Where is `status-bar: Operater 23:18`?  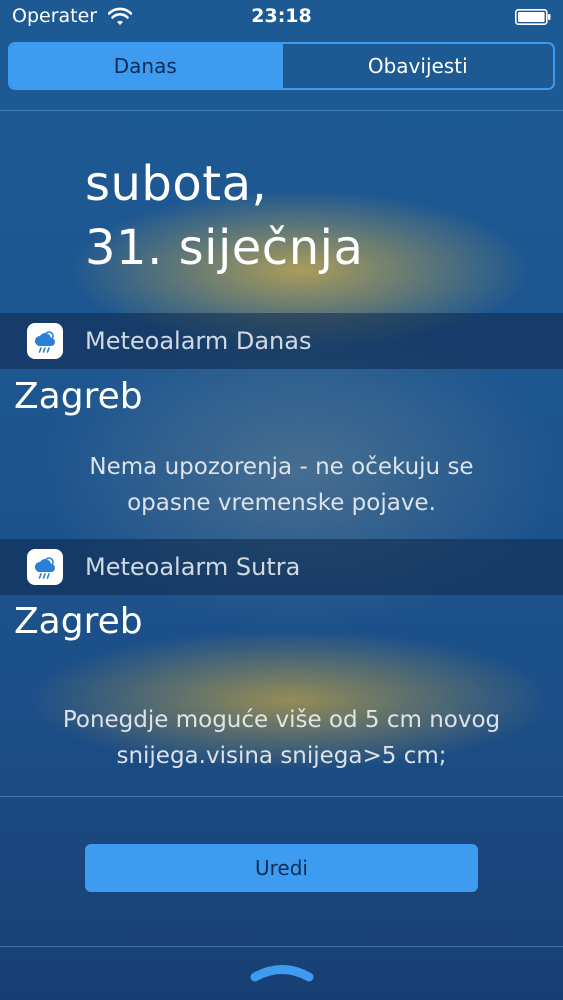 status-bar: Operater 23:18 is located at coordinates (281, 18).